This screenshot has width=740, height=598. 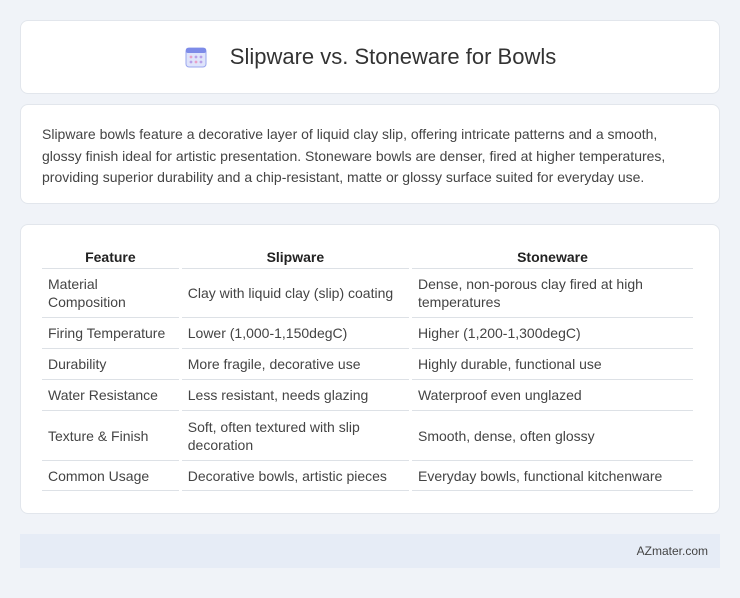 What do you see at coordinates (552, 436) in the screenshot?
I see `row-stoneware: Smooth, dense, often glossy` at bounding box center [552, 436].